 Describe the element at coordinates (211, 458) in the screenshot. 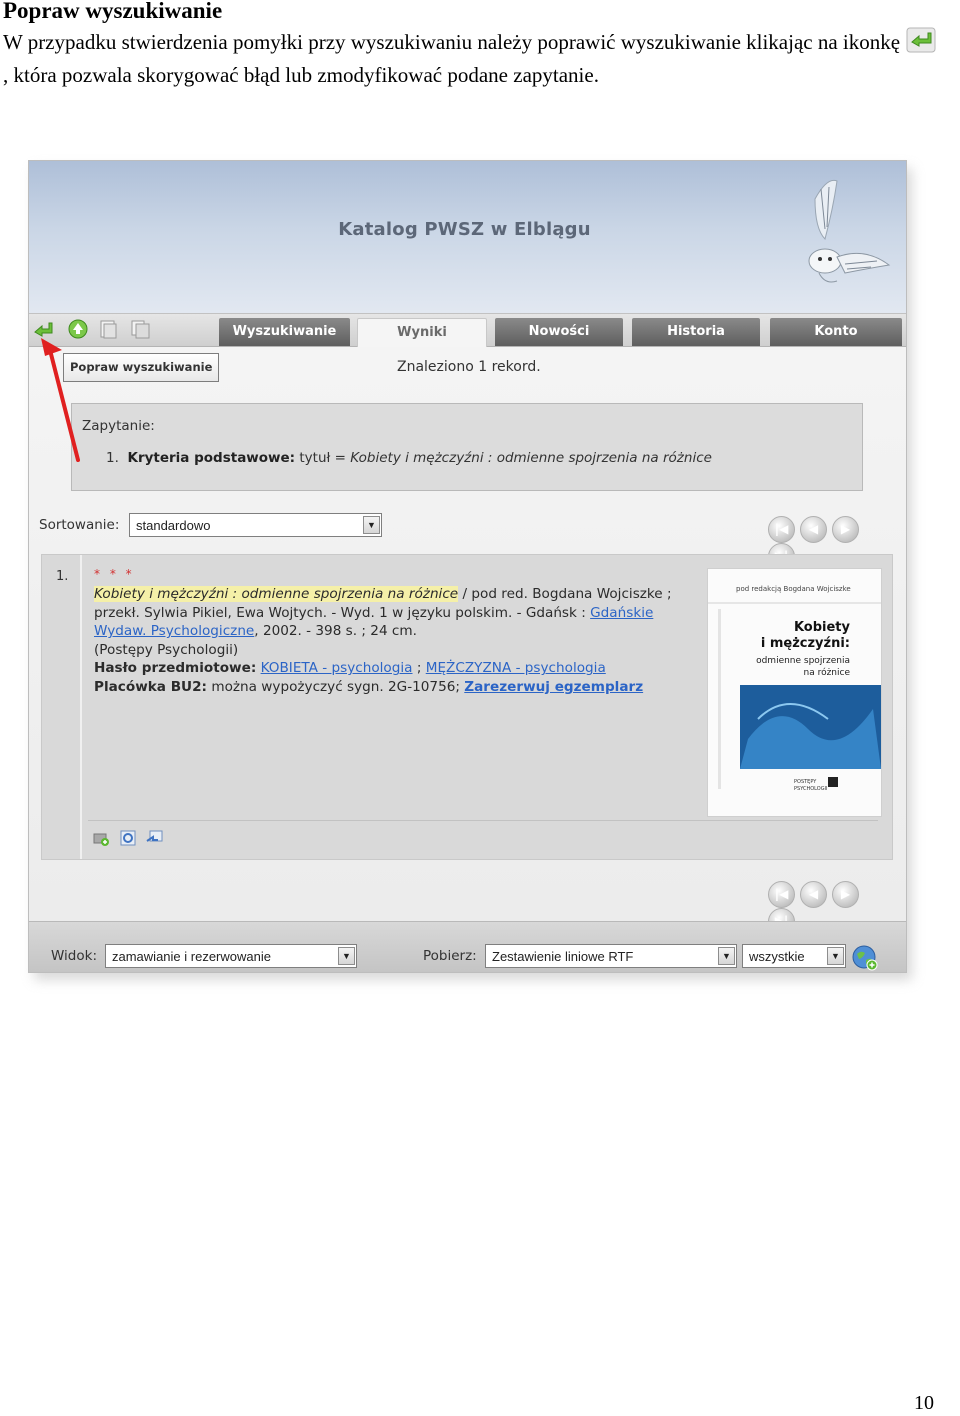

I see `criteria-label: Kryteria podstawowe:` at that location.